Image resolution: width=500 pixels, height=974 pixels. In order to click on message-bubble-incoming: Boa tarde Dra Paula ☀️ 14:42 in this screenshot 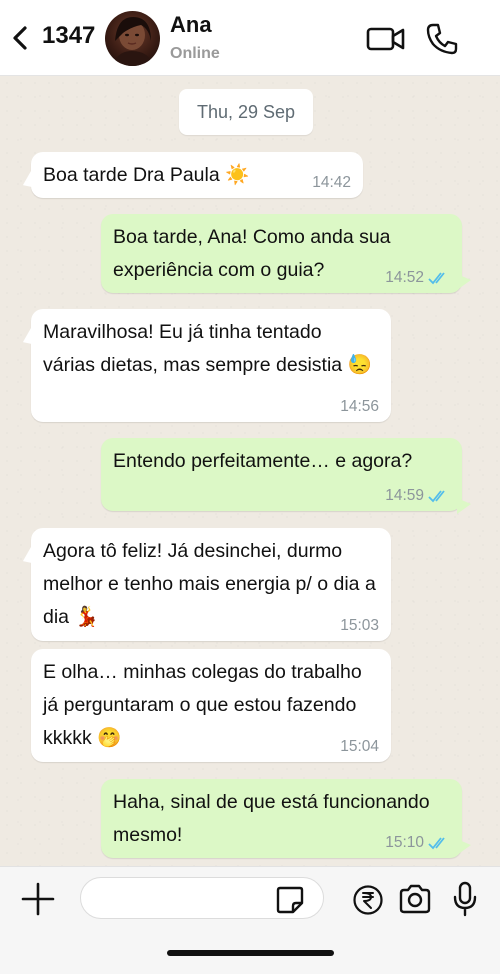, I will do `click(197, 175)`.